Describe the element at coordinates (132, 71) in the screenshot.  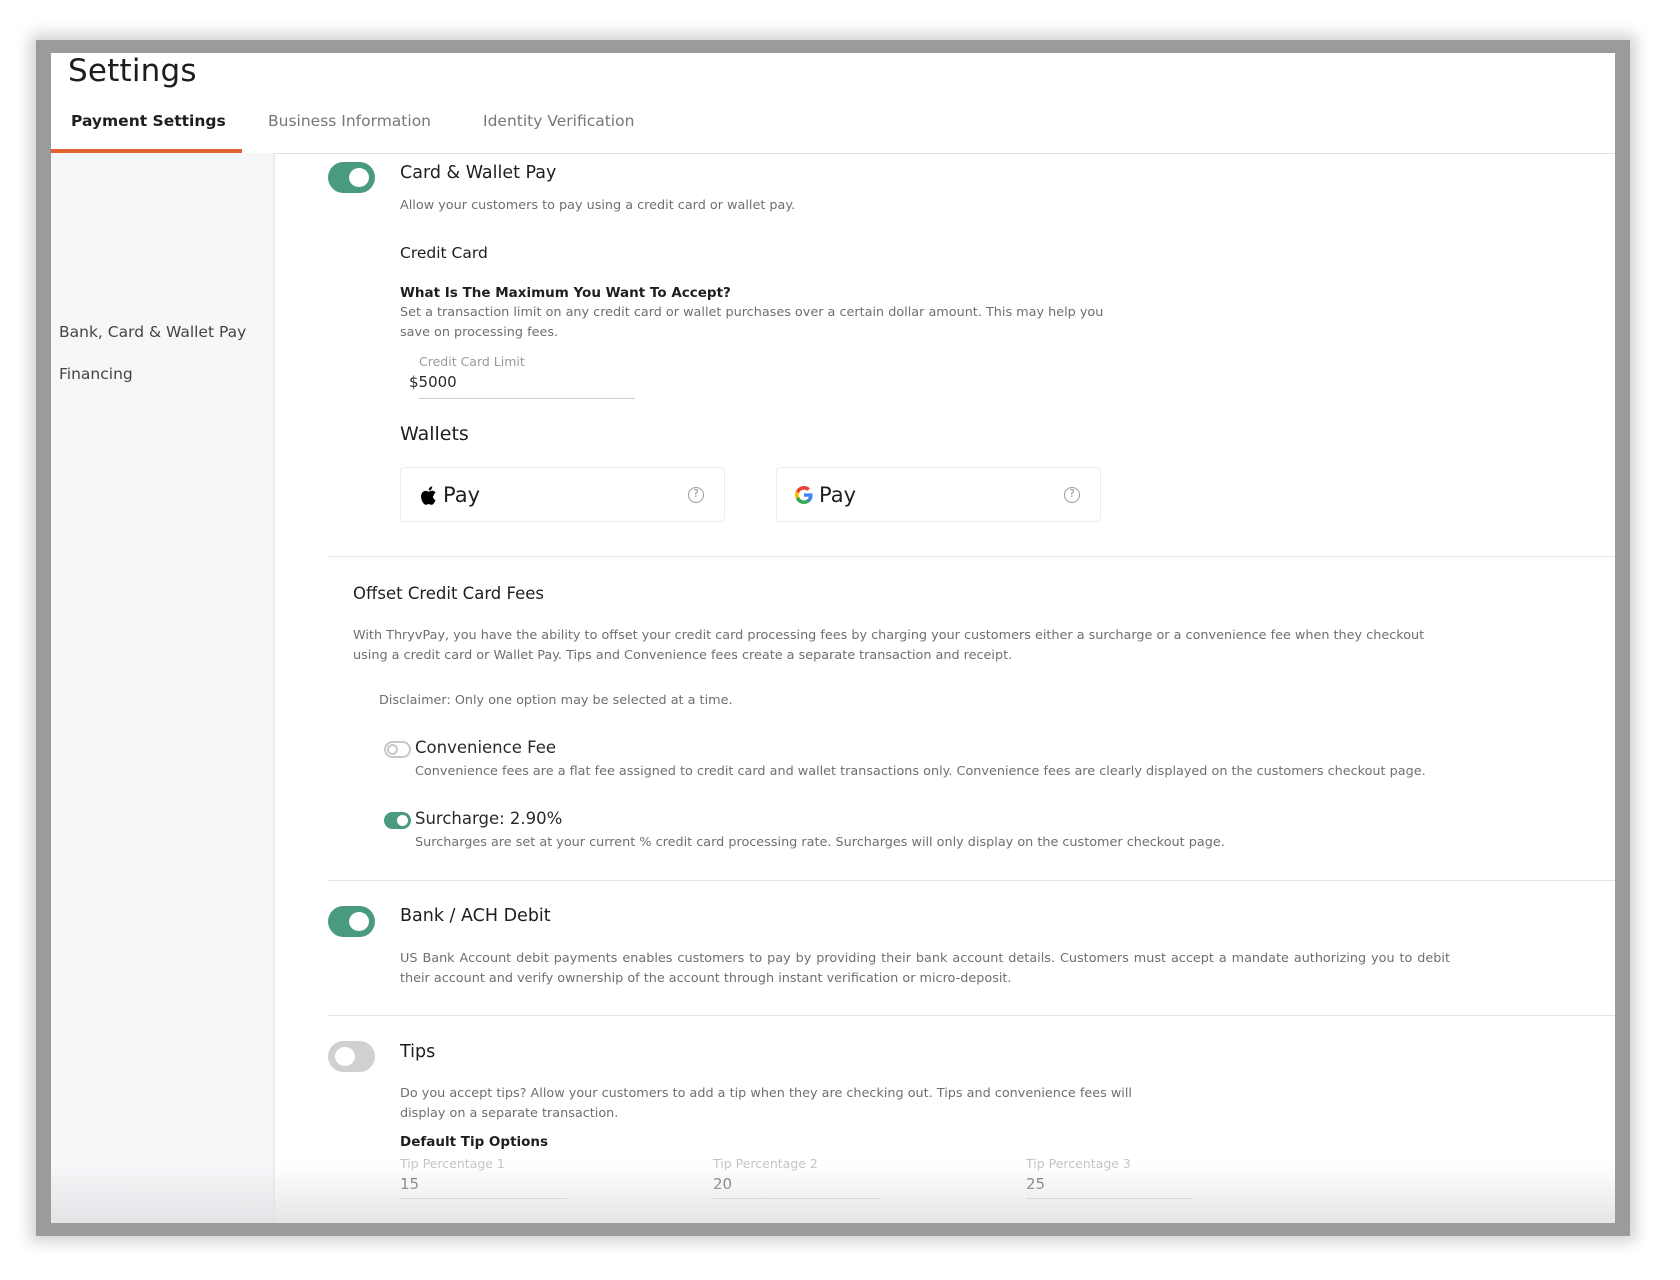
I see `page-title: Settings` at that location.